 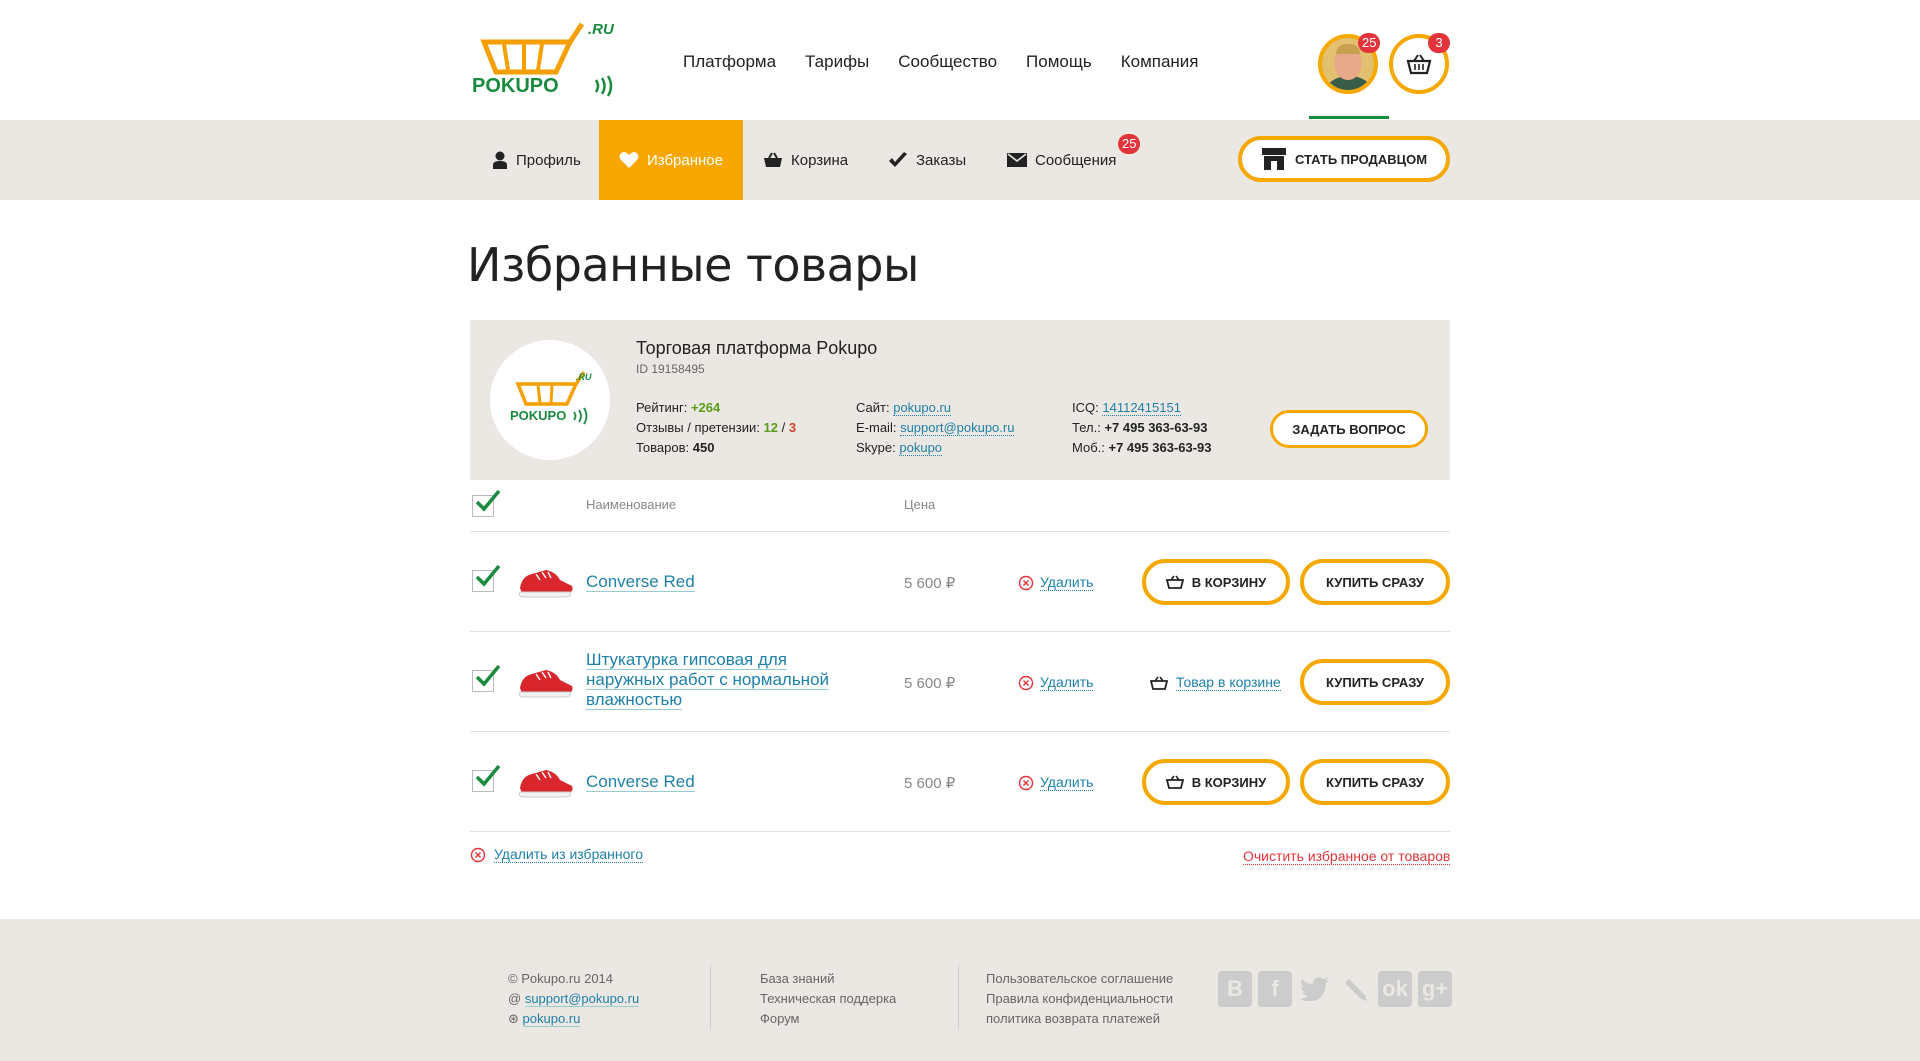 I want to click on column-price-header: Цена, so click(x=920, y=504).